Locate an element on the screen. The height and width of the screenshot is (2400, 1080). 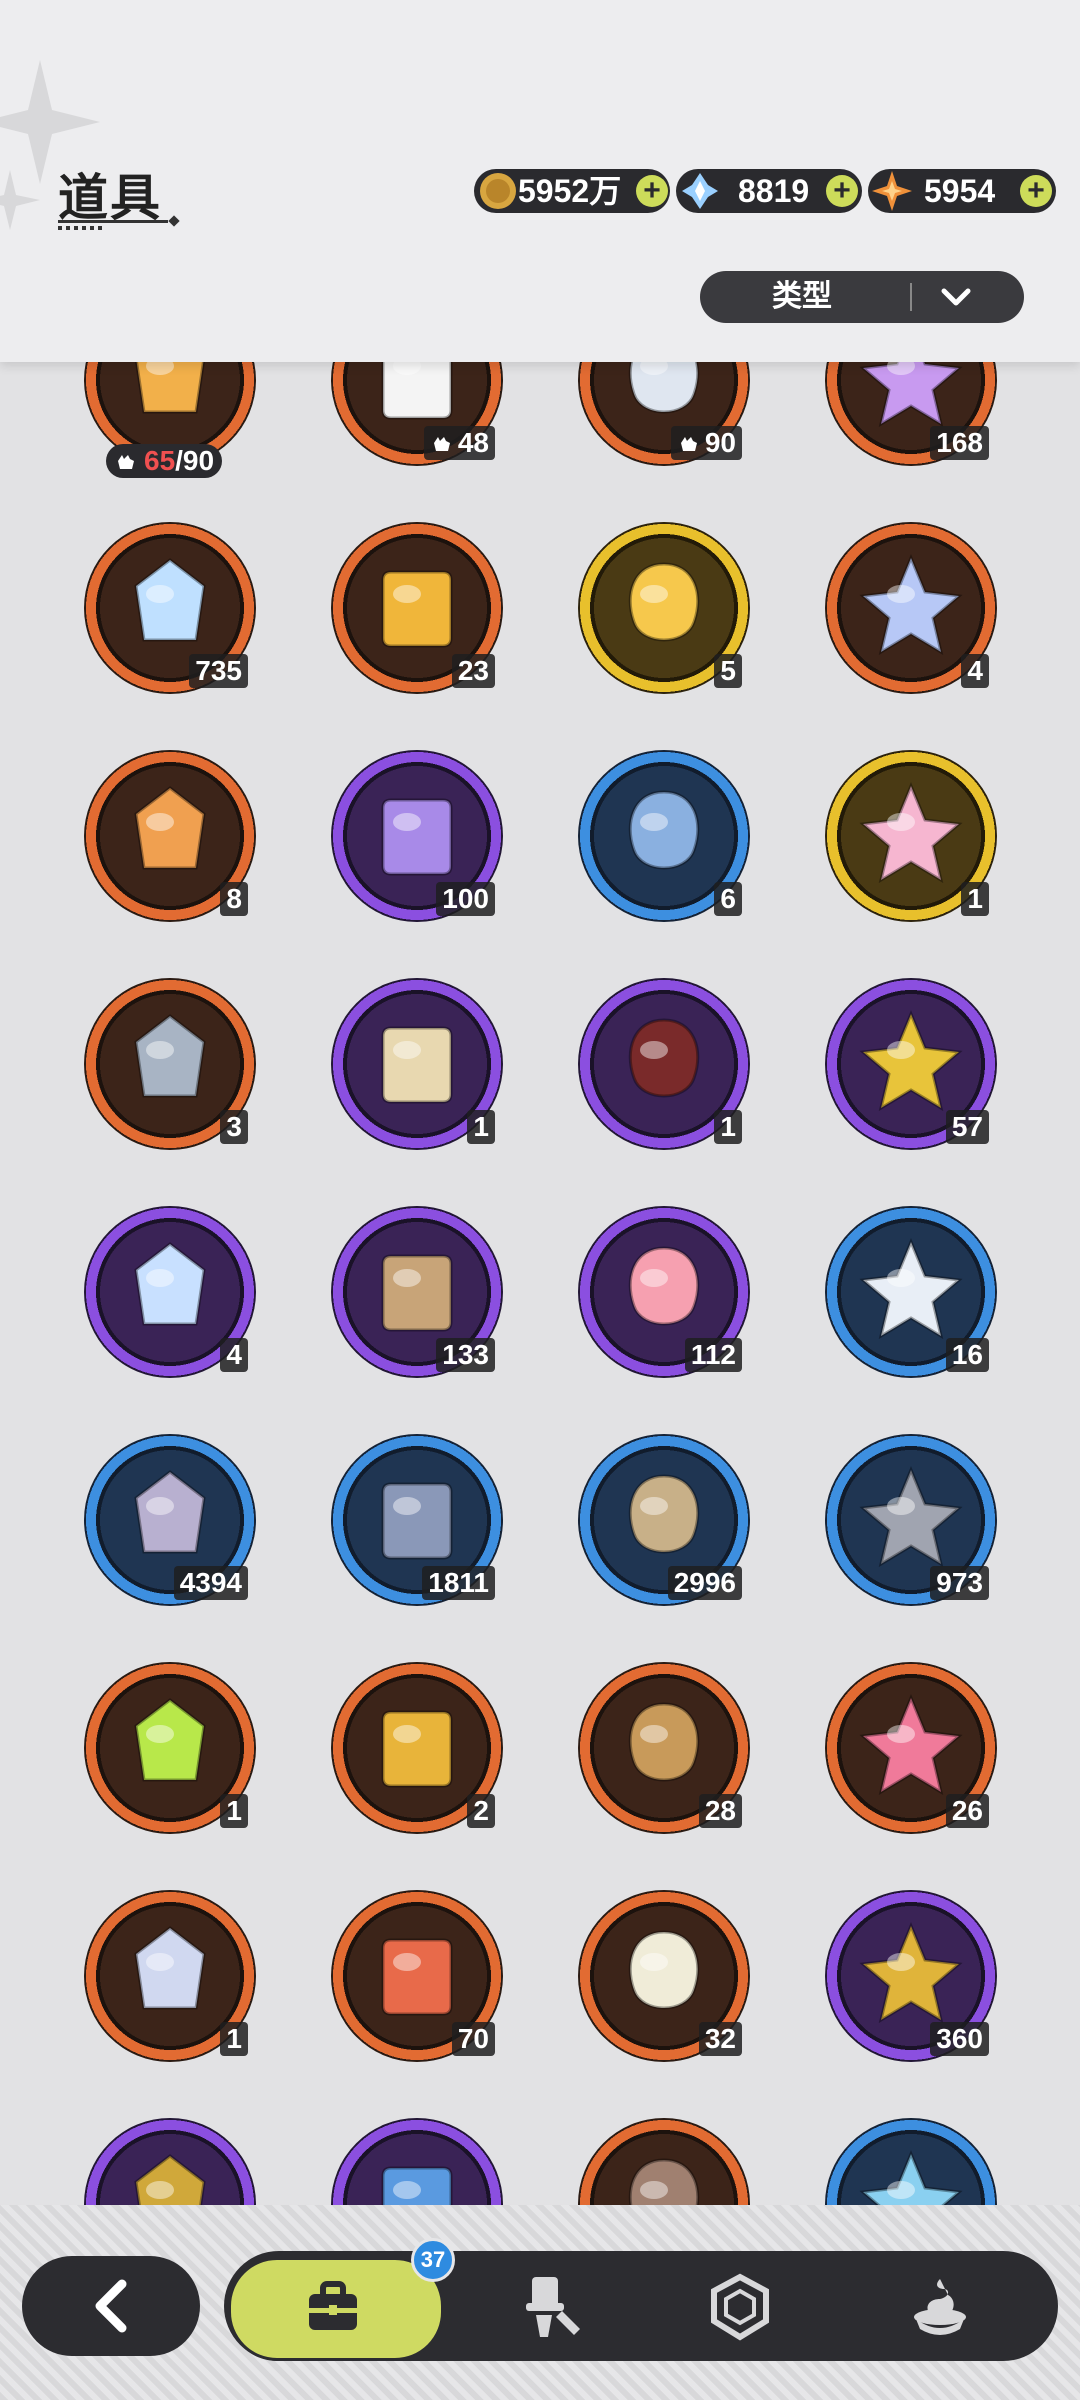
gift-box-icon is located at coordinates (664, 1058).